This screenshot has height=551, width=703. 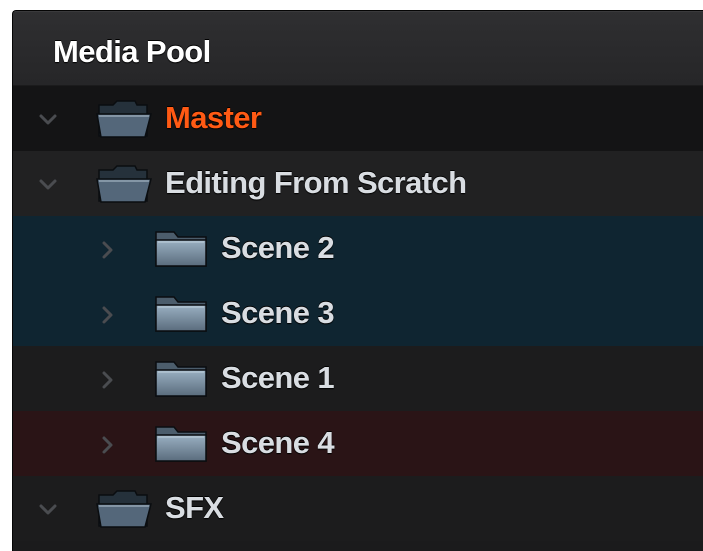 I want to click on bin-row-scene-1: Scene 1, so click(x=358, y=378).